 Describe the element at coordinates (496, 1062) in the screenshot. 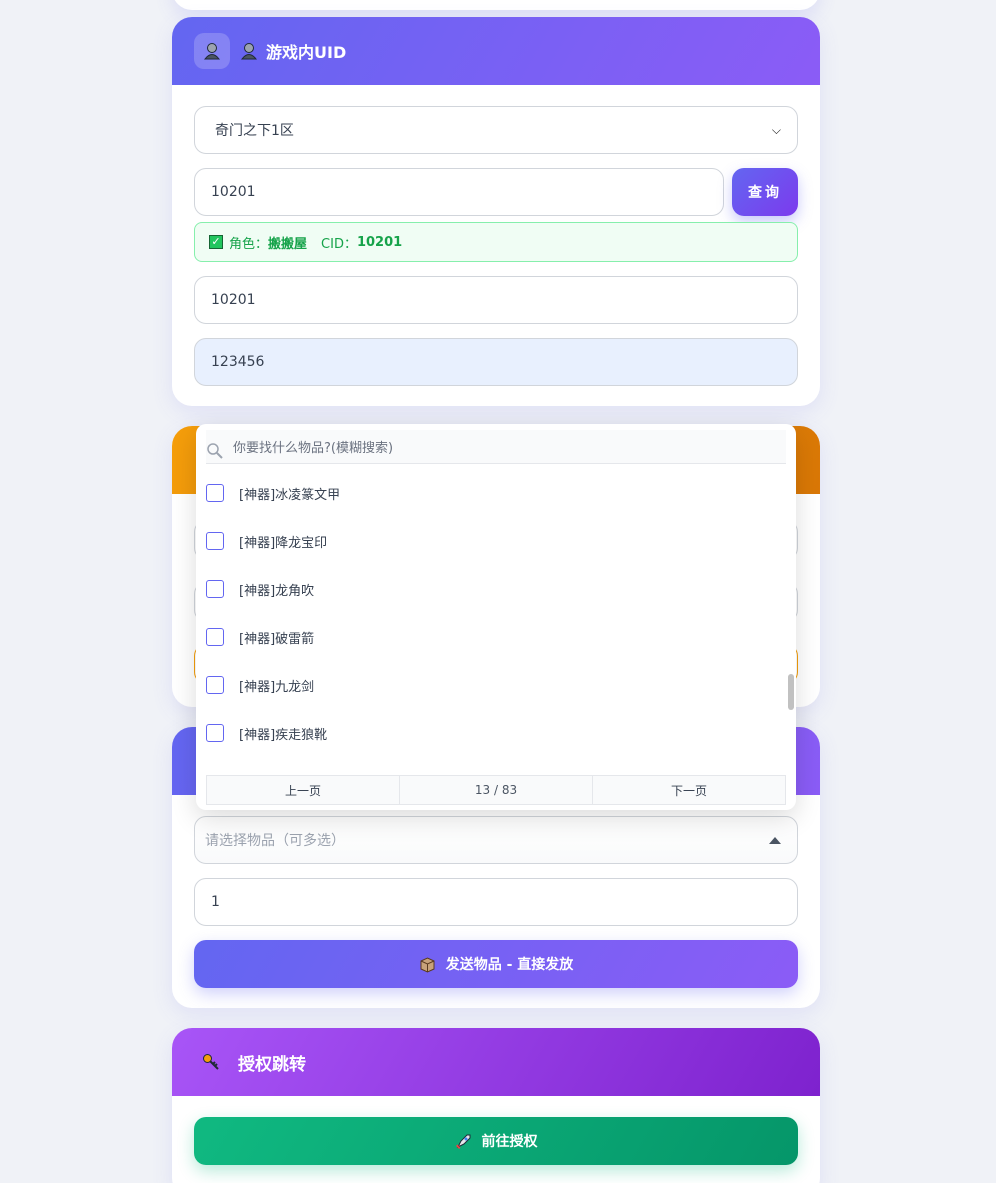

I see `auth-card-header: 授权跳转` at that location.